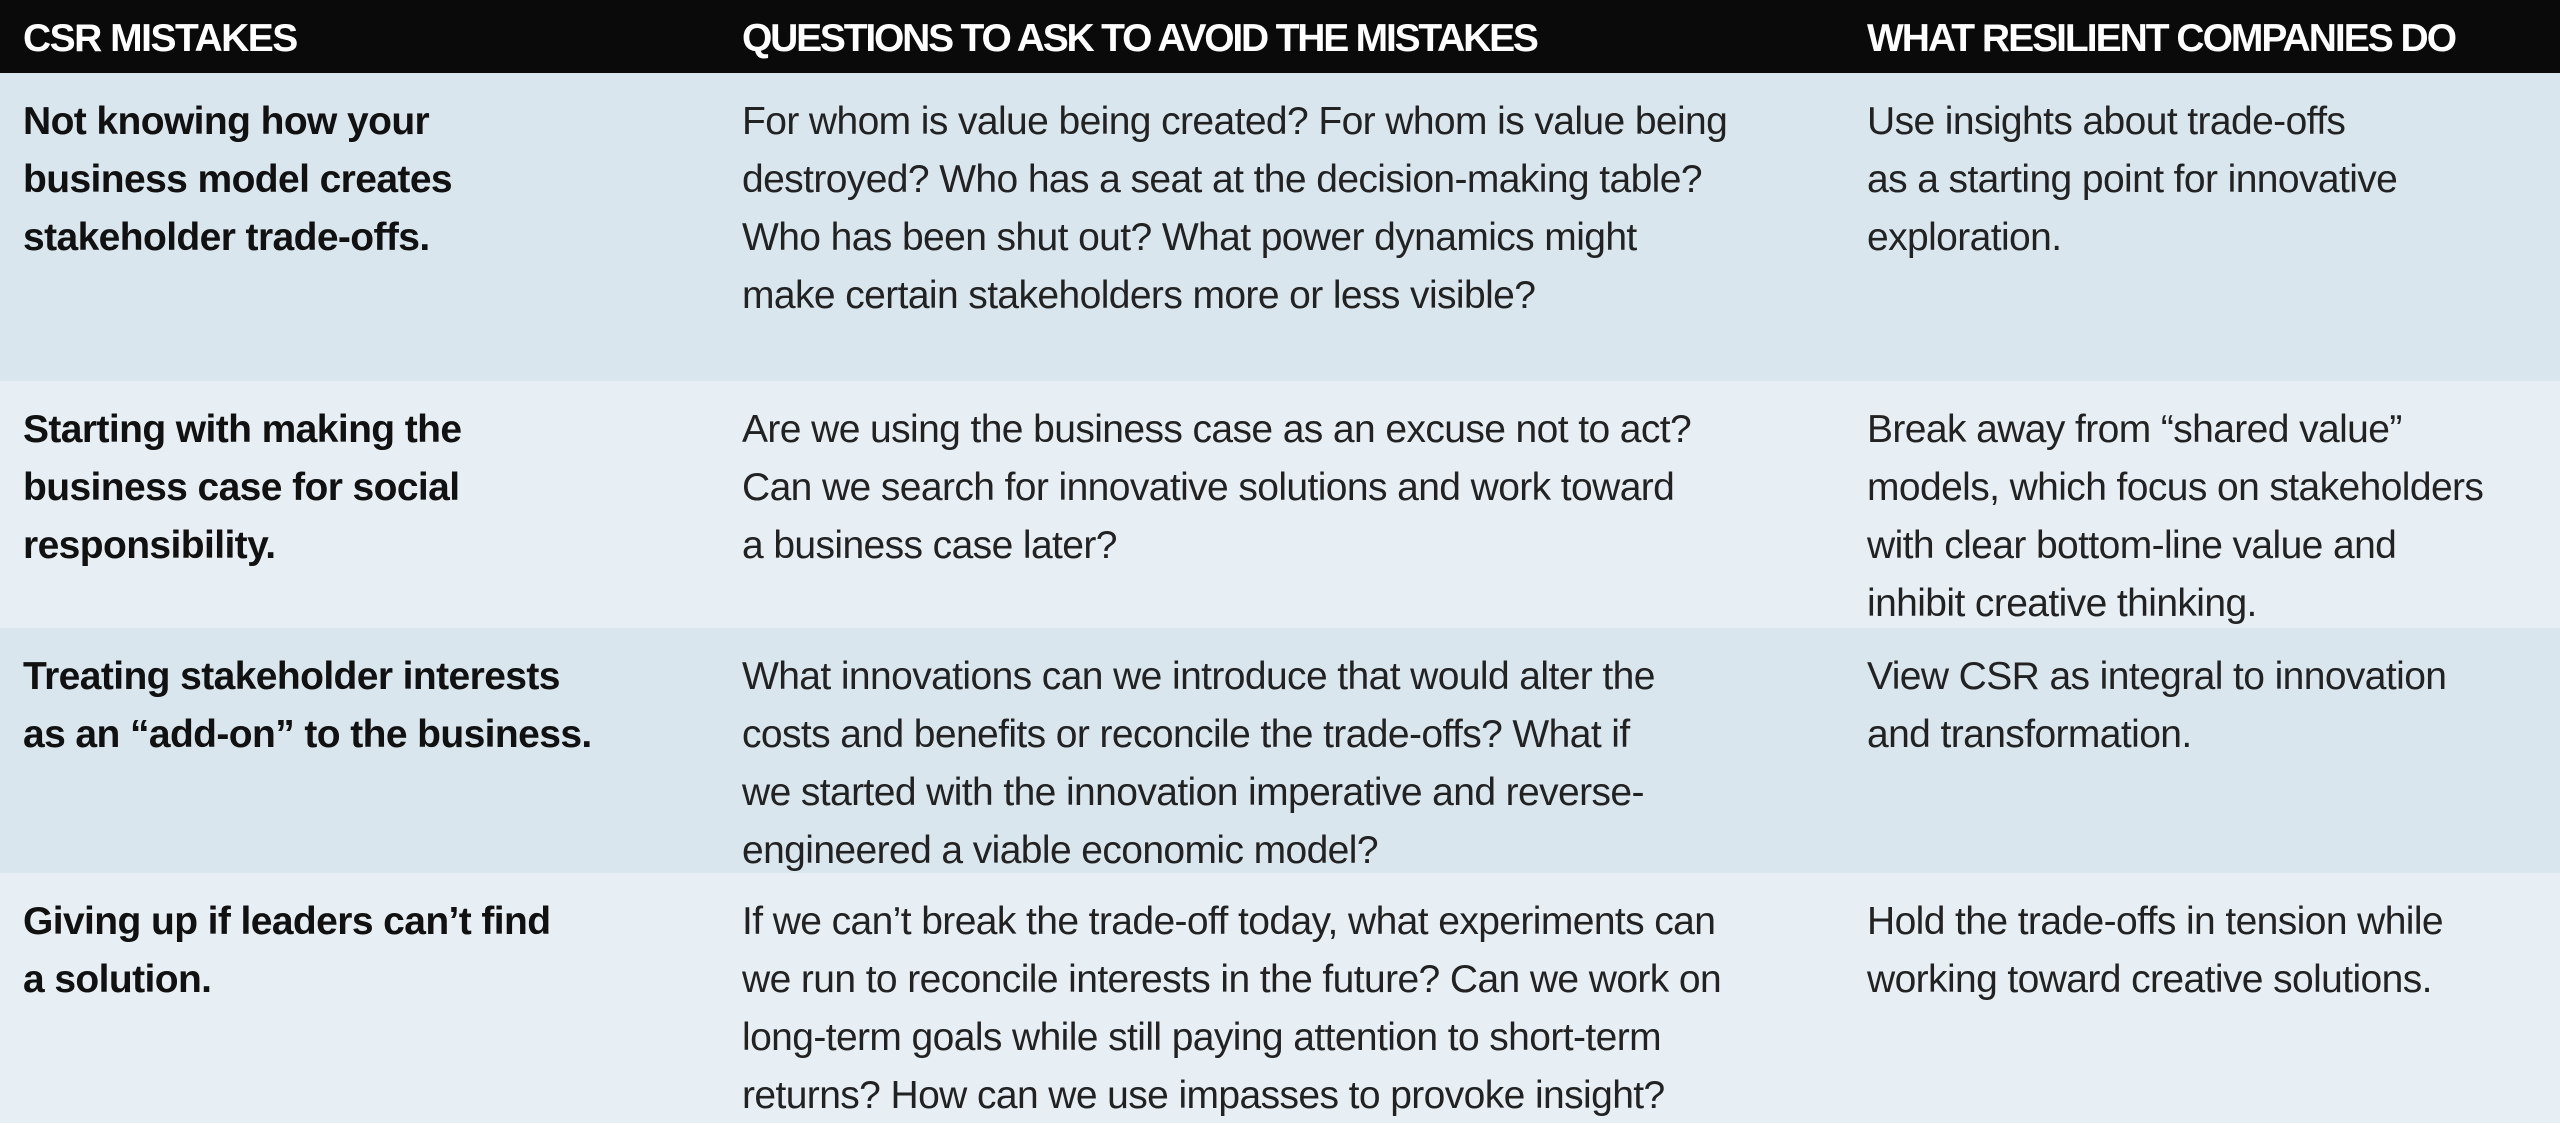  Describe the element at coordinates (2029, 734) in the screenshot. I see `action-line: and transformation.` at that location.